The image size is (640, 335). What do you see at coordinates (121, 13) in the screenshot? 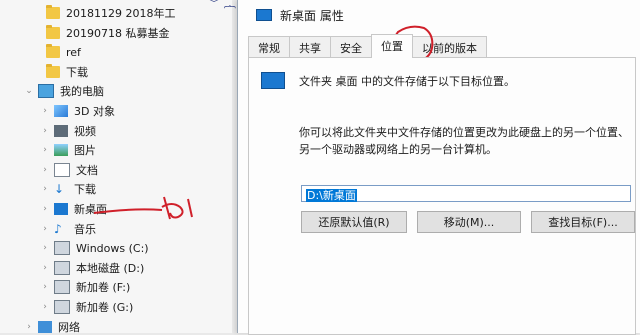
I see `tree-item-label: 20181129 2018年工` at bounding box center [121, 13].